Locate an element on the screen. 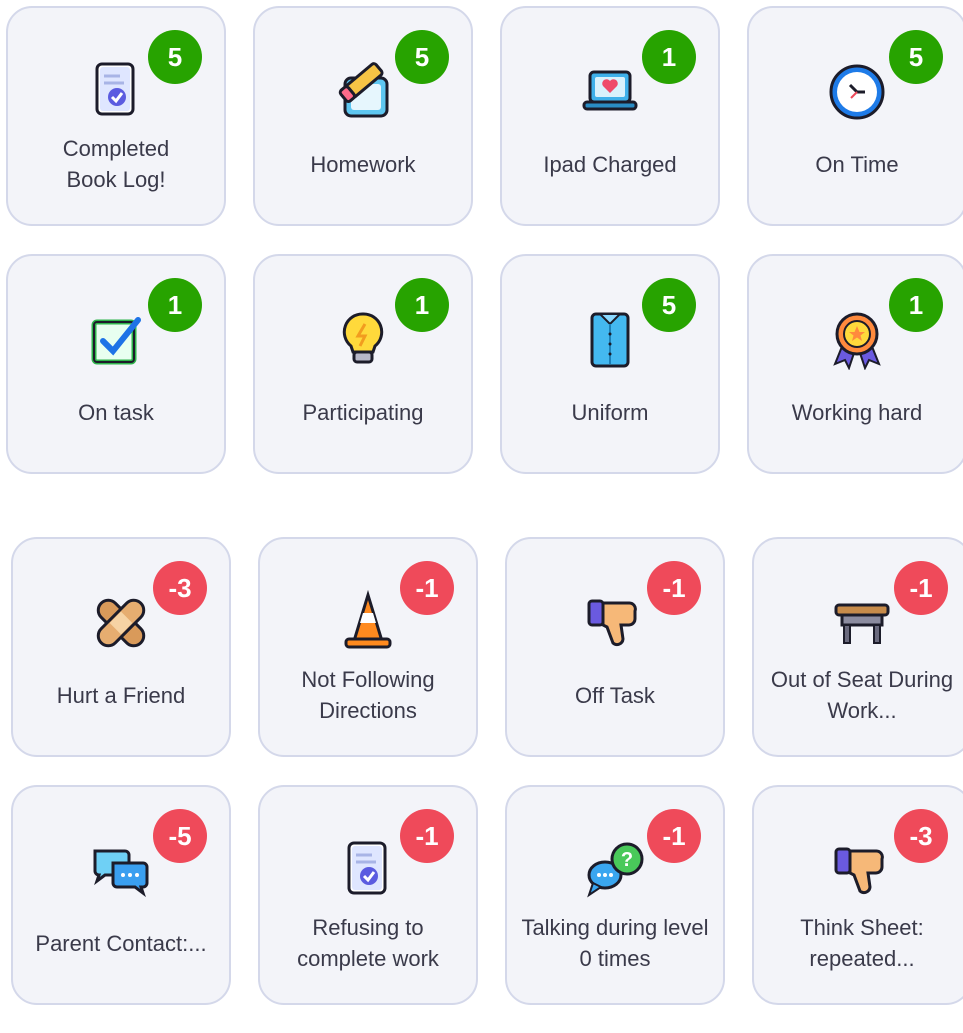 The height and width of the screenshot is (1033, 963). skill-card-completed-book-log: Completed Book Log! 5 is located at coordinates (116, 116).